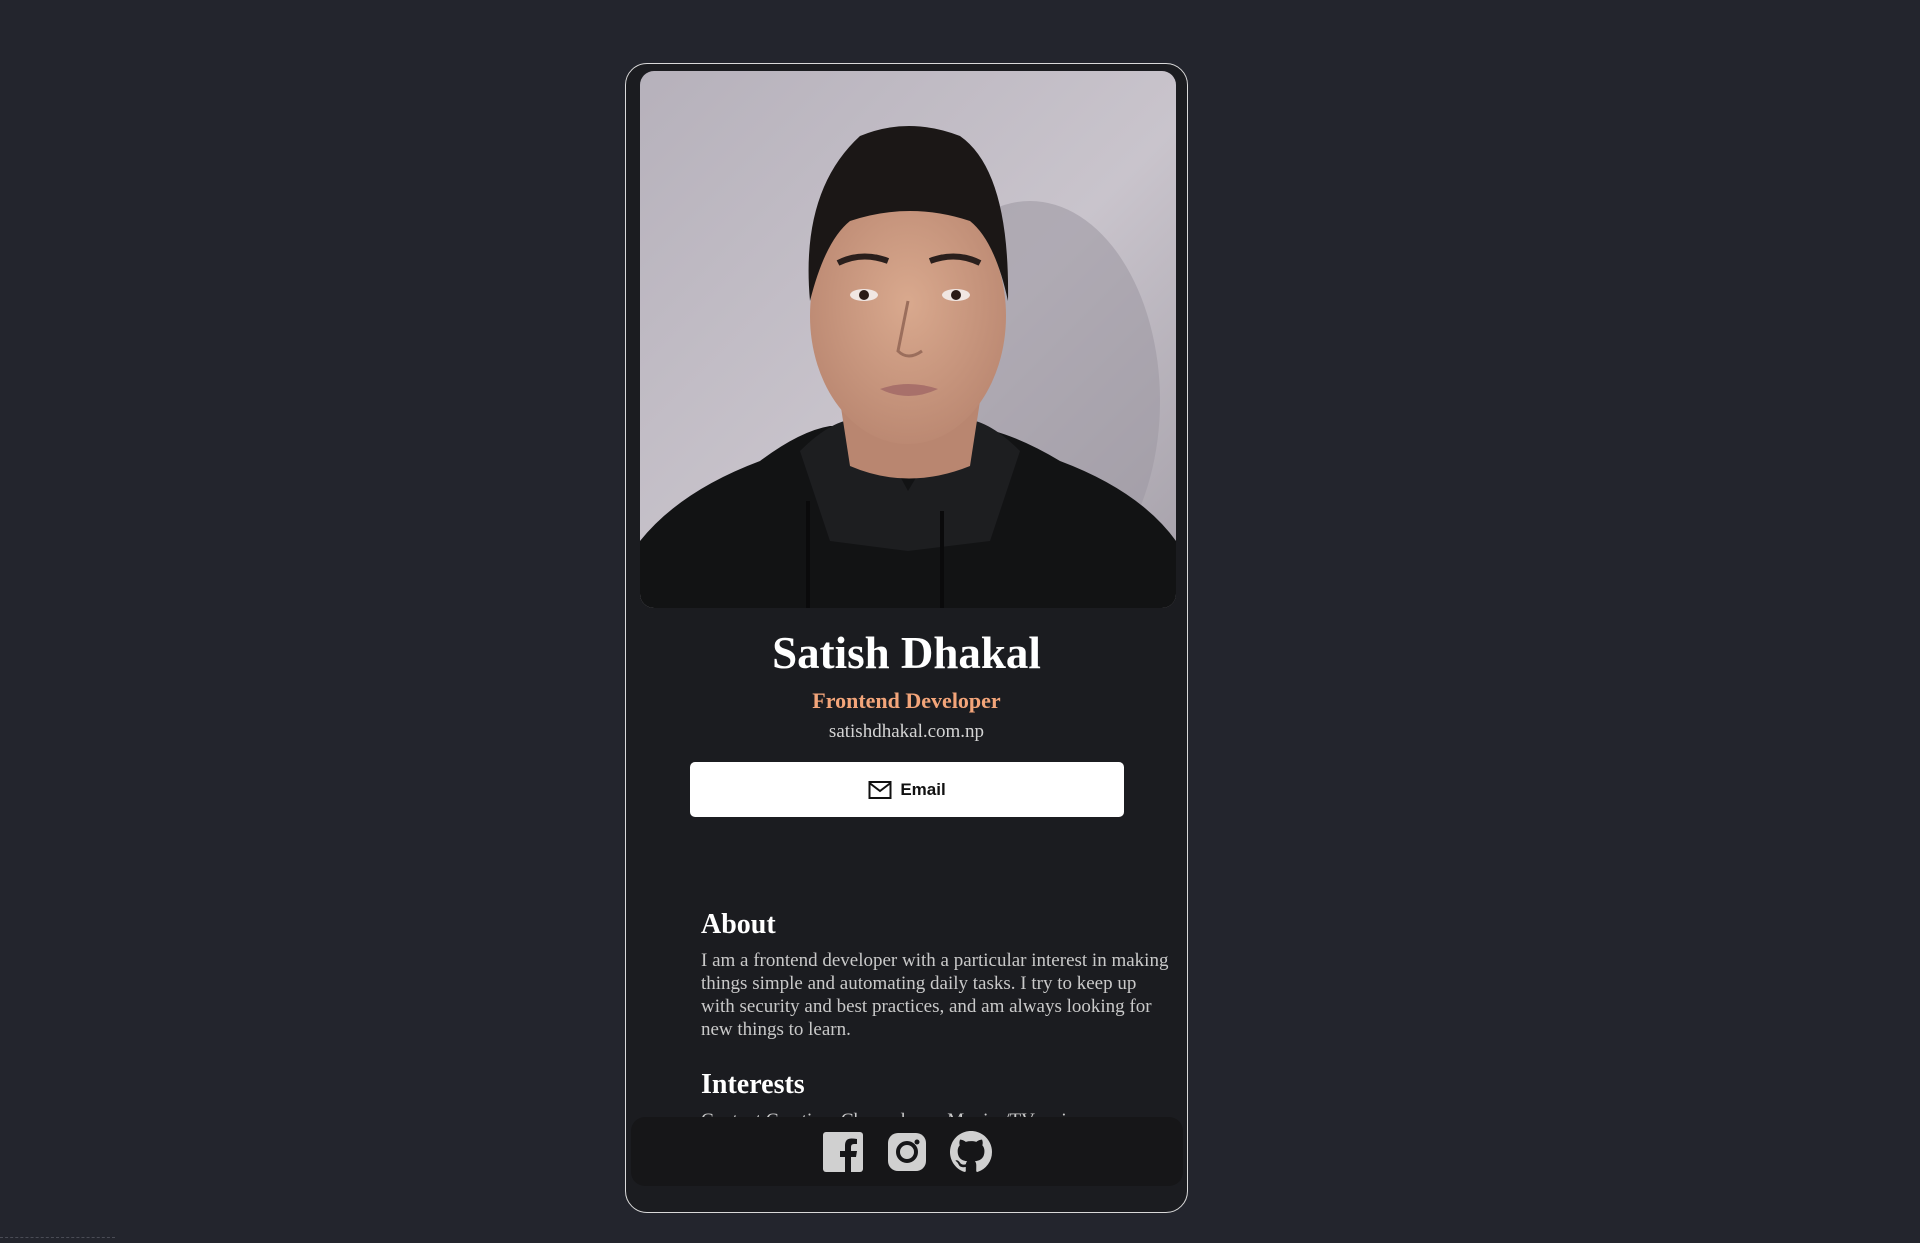 This screenshot has width=1920, height=1243. I want to click on email-button: Email, so click(907, 789).